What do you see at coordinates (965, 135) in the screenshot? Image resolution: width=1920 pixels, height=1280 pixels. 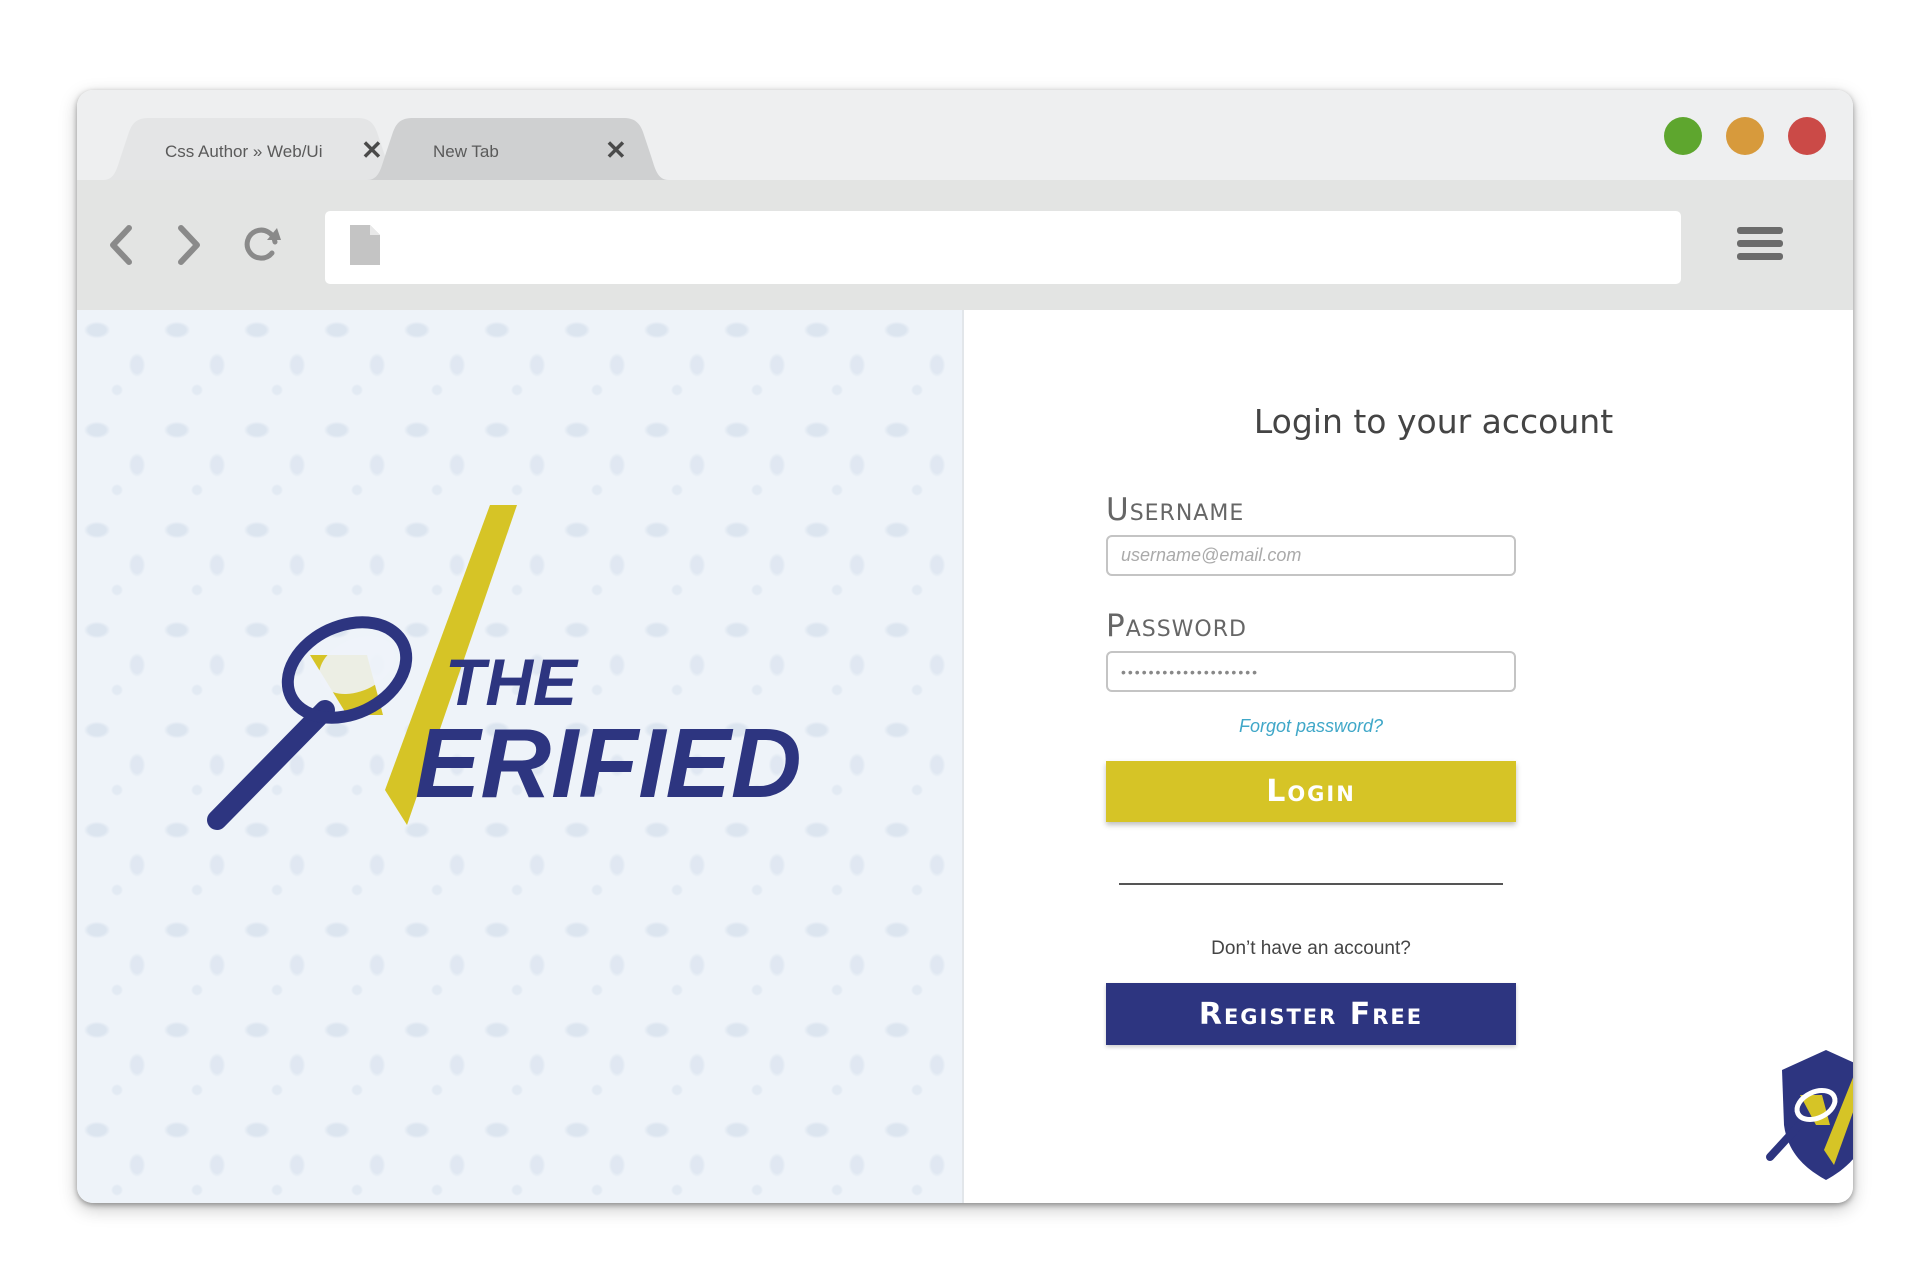 I see `tab-bar: Css Author » Web/Ui ✕ New Tab ✕` at bounding box center [965, 135].